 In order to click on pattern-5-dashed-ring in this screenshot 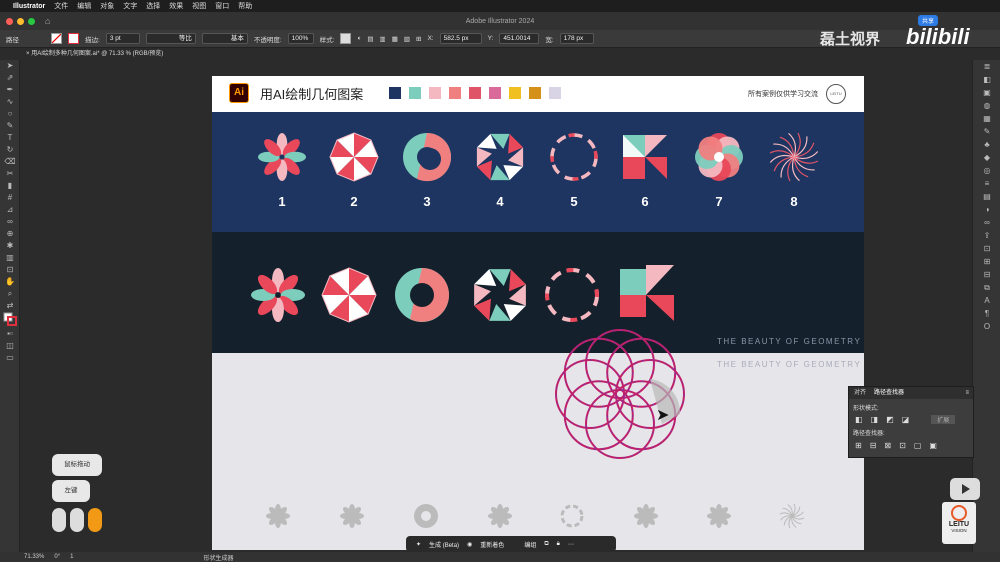, I will do `click(574, 157)`.